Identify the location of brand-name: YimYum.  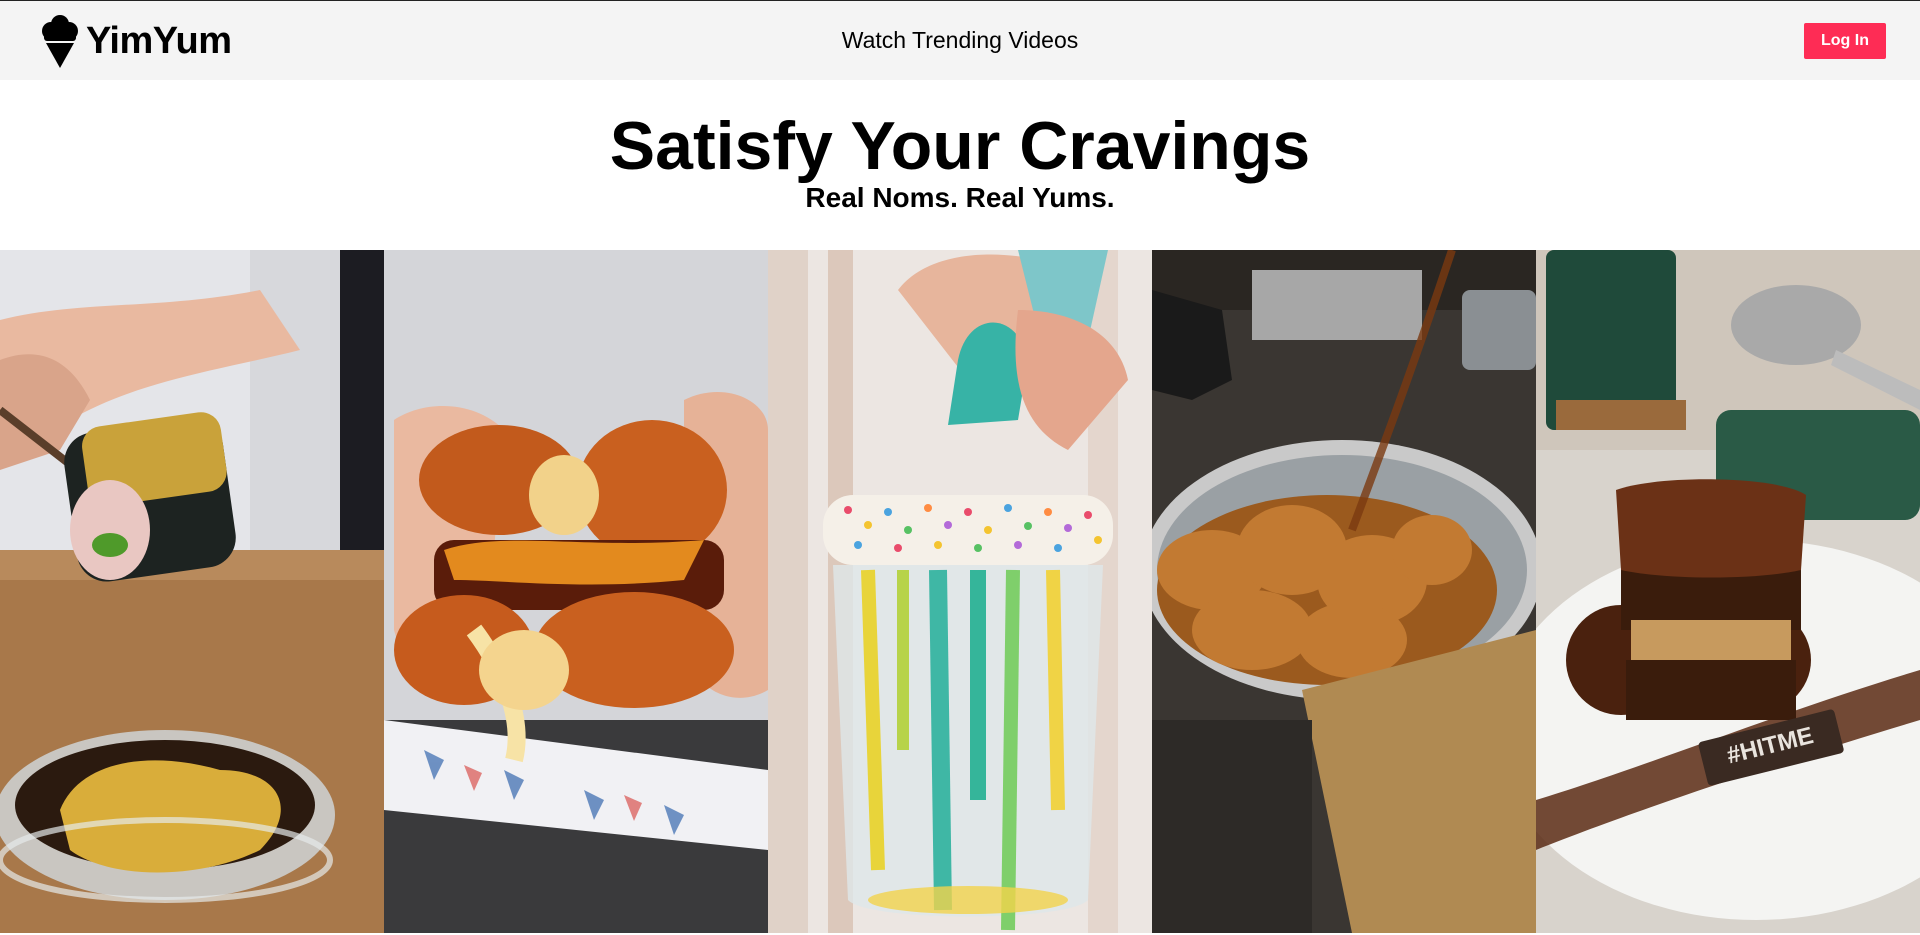
(159, 40).